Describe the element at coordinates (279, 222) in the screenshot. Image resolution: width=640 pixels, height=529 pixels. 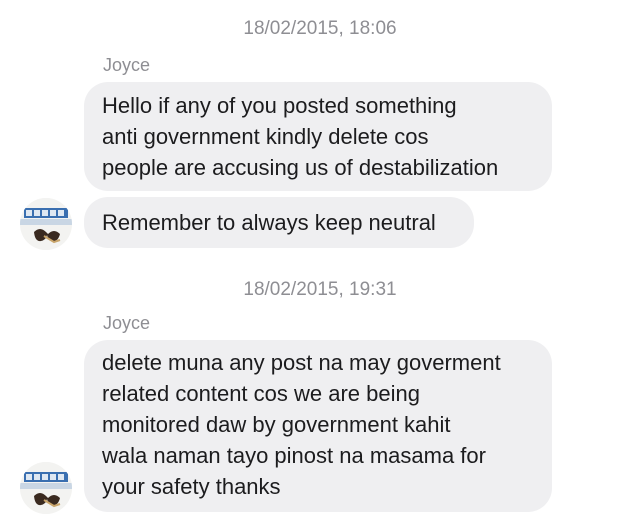
I see `message-bubble-2: Remember to always keep neutral` at that location.